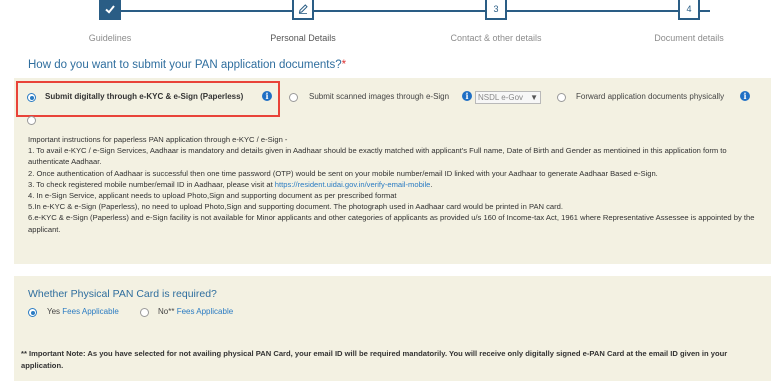 This screenshot has height=381, width=773. What do you see at coordinates (31, 120) in the screenshot?
I see `extra-radio` at bounding box center [31, 120].